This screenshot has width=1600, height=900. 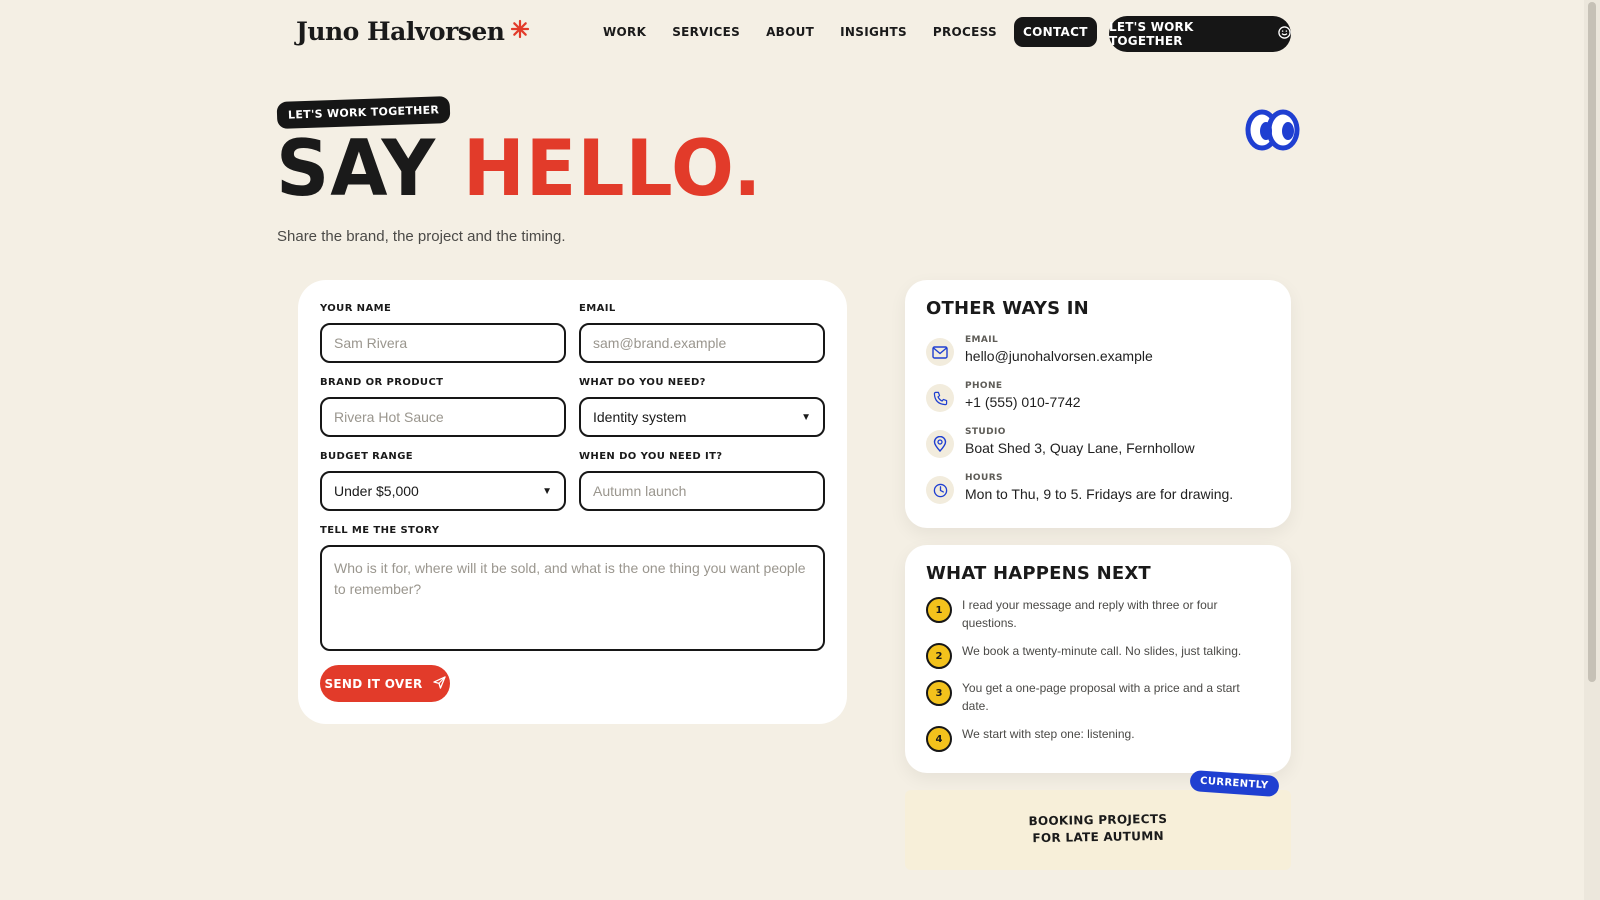 What do you see at coordinates (520, 32) in the screenshot?
I see `asterisk-icon` at bounding box center [520, 32].